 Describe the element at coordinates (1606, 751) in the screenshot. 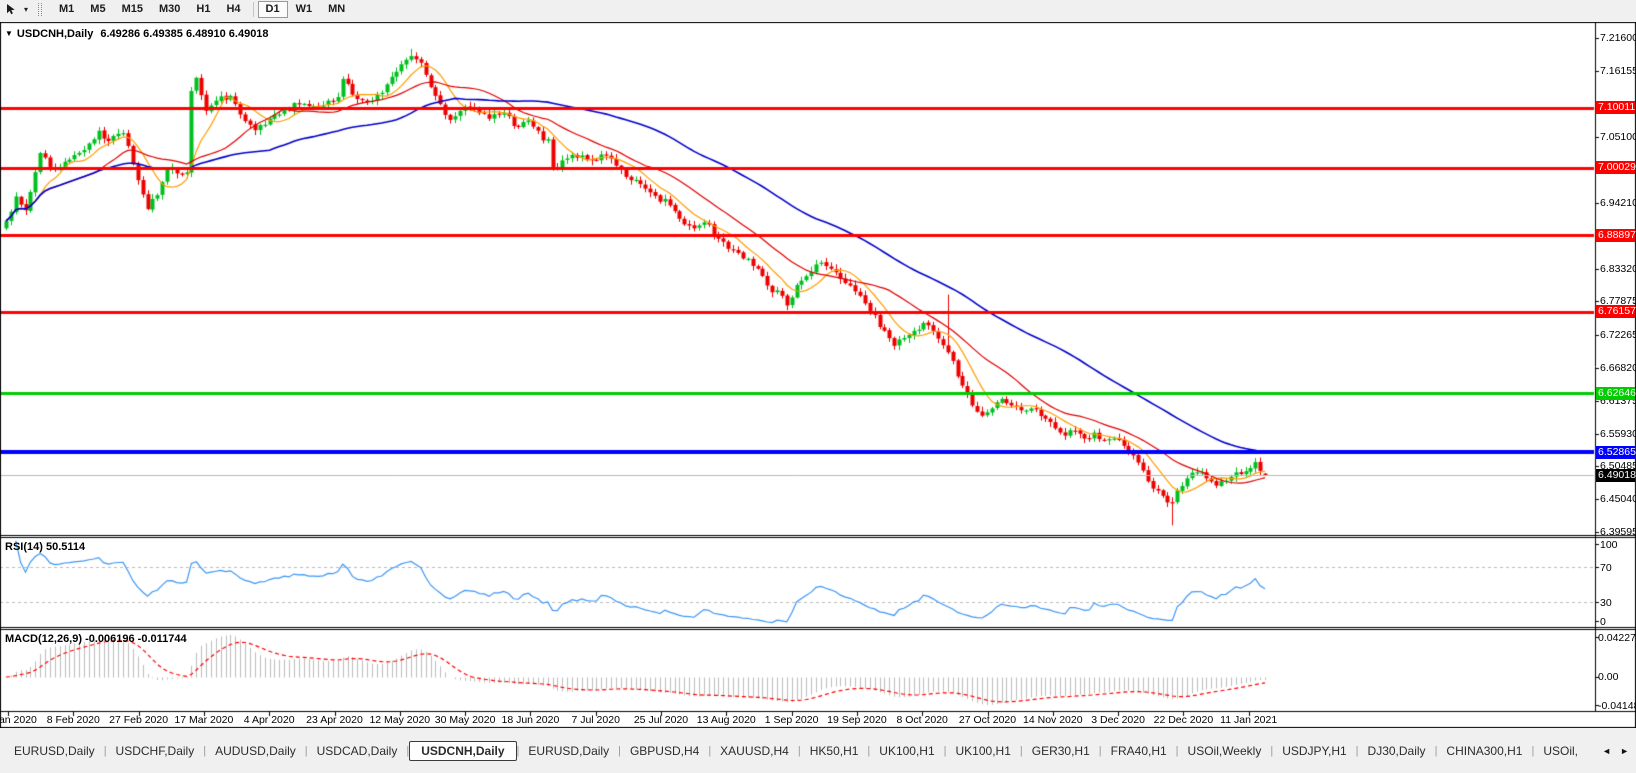

I see `tabs-scroll-left-icon: ◄` at that location.